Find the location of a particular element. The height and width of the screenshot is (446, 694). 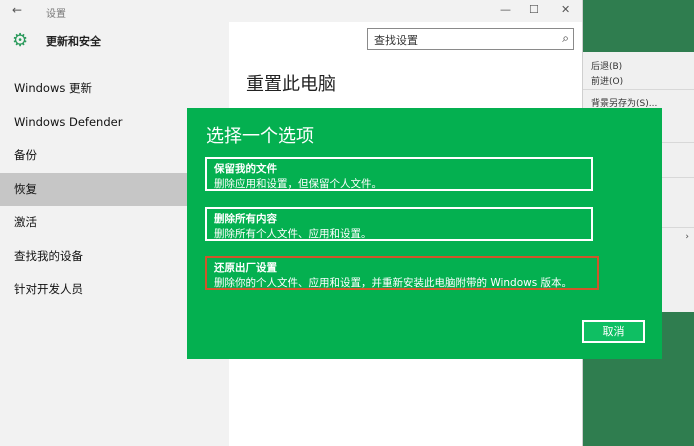

maximize-icon: ☐ is located at coordinates (534, 9).